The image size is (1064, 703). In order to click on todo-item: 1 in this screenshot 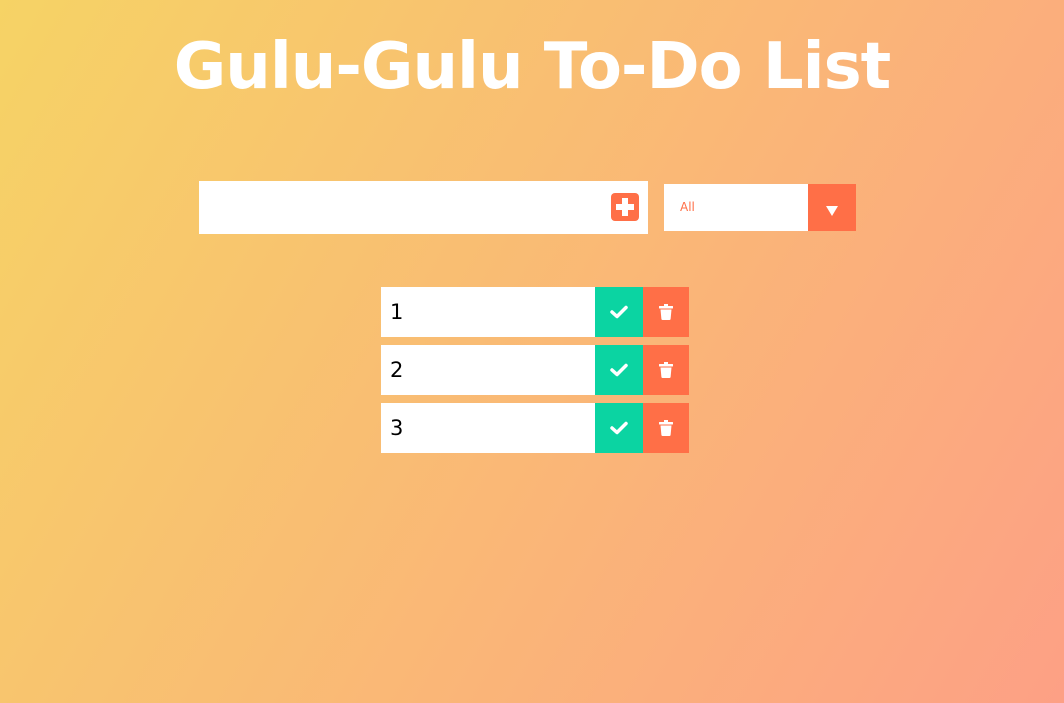, I will do `click(535, 312)`.